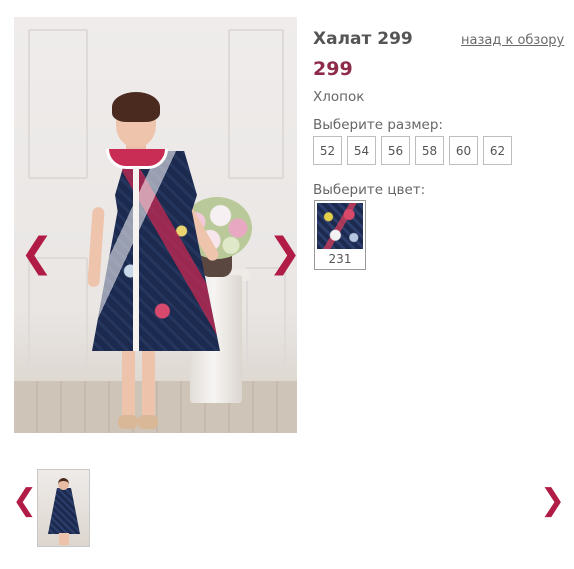 The width and height of the screenshot is (574, 569). What do you see at coordinates (339, 97) in the screenshot?
I see `product-material: Хлопок` at bounding box center [339, 97].